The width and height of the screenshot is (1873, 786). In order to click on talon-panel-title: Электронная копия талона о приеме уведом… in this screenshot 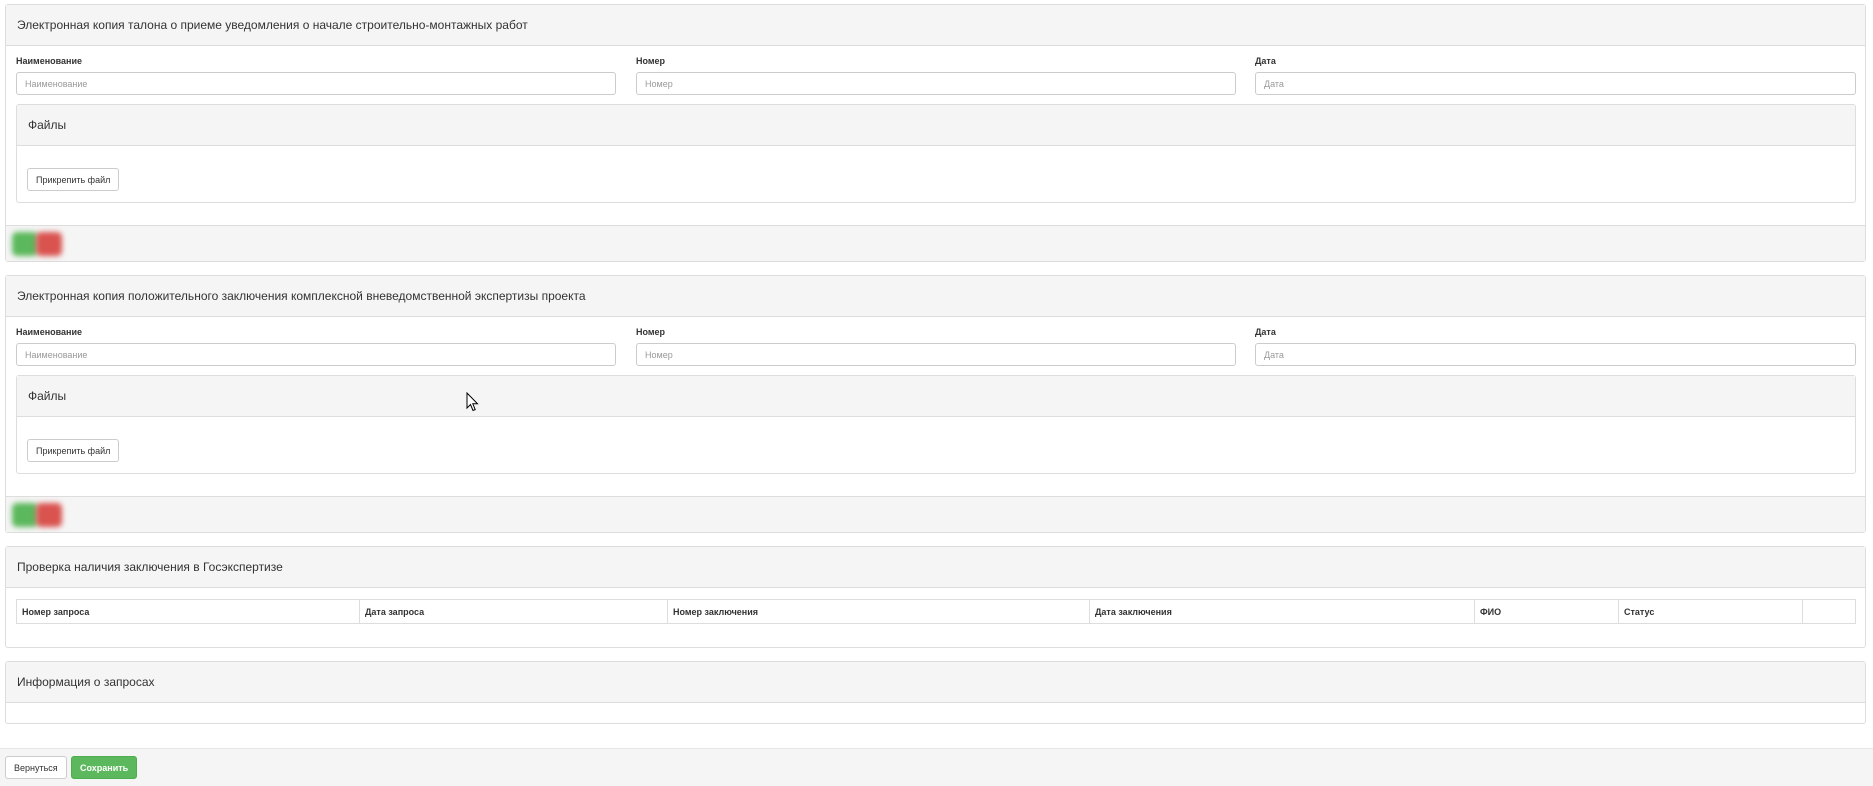, I will do `click(272, 25)`.